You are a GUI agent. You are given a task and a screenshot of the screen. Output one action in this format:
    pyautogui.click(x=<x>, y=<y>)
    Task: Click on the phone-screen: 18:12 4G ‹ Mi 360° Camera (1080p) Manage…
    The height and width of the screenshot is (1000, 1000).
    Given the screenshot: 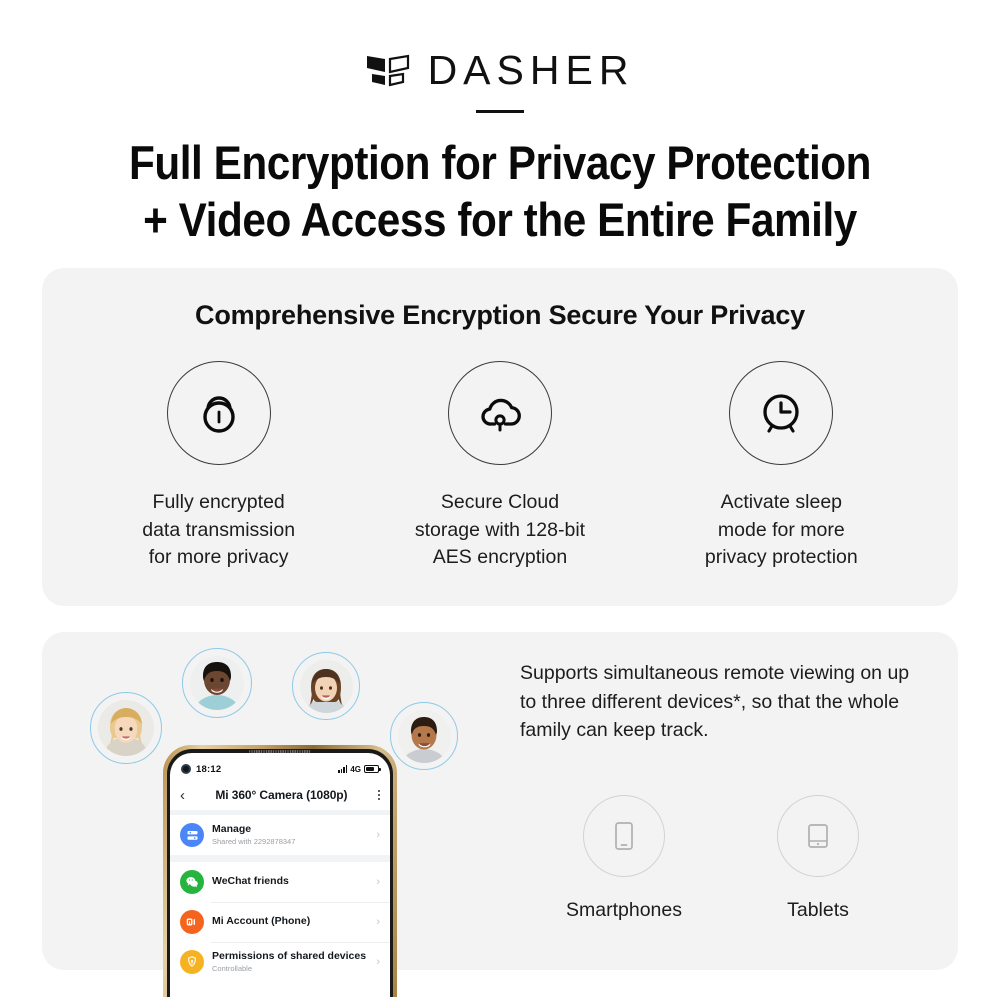 What is the action you would take?
    pyautogui.click(x=280, y=875)
    